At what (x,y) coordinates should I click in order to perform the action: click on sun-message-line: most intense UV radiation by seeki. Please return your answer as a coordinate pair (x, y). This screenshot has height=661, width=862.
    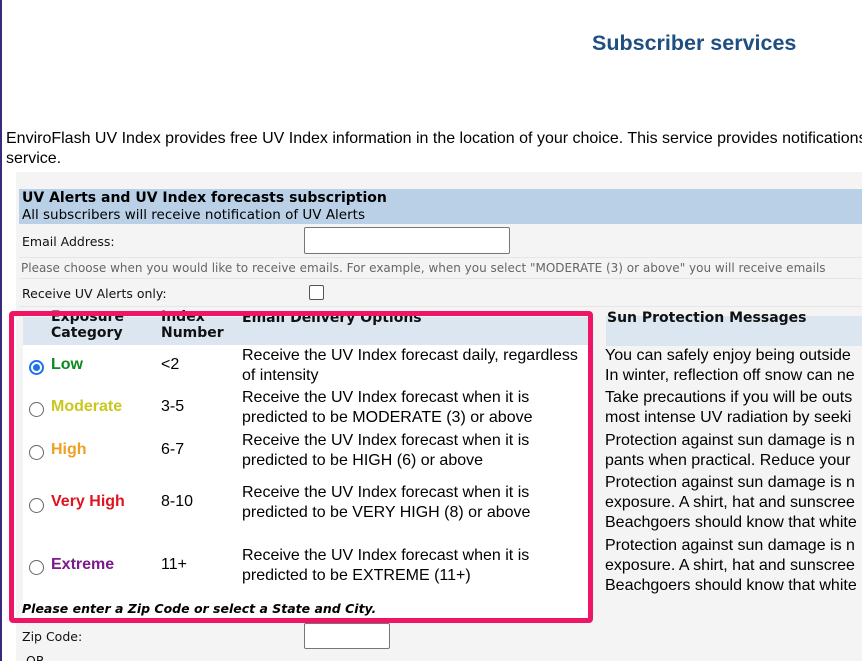
    Looking at the image, I should click on (728, 417).